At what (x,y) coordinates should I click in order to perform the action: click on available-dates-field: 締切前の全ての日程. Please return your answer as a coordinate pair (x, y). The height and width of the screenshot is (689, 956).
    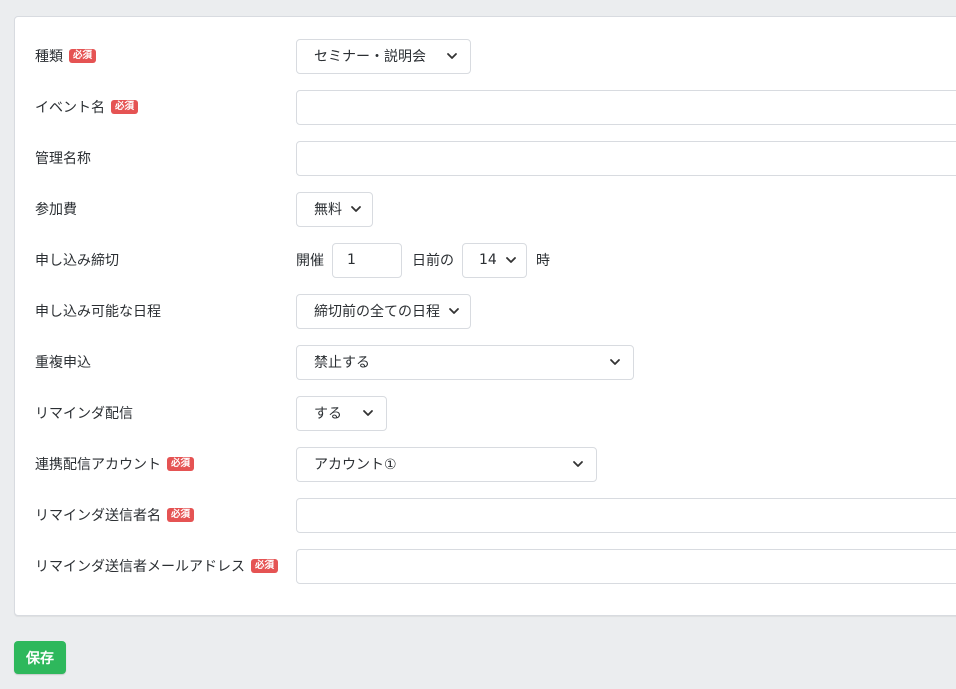
    Looking at the image, I should click on (383, 311).